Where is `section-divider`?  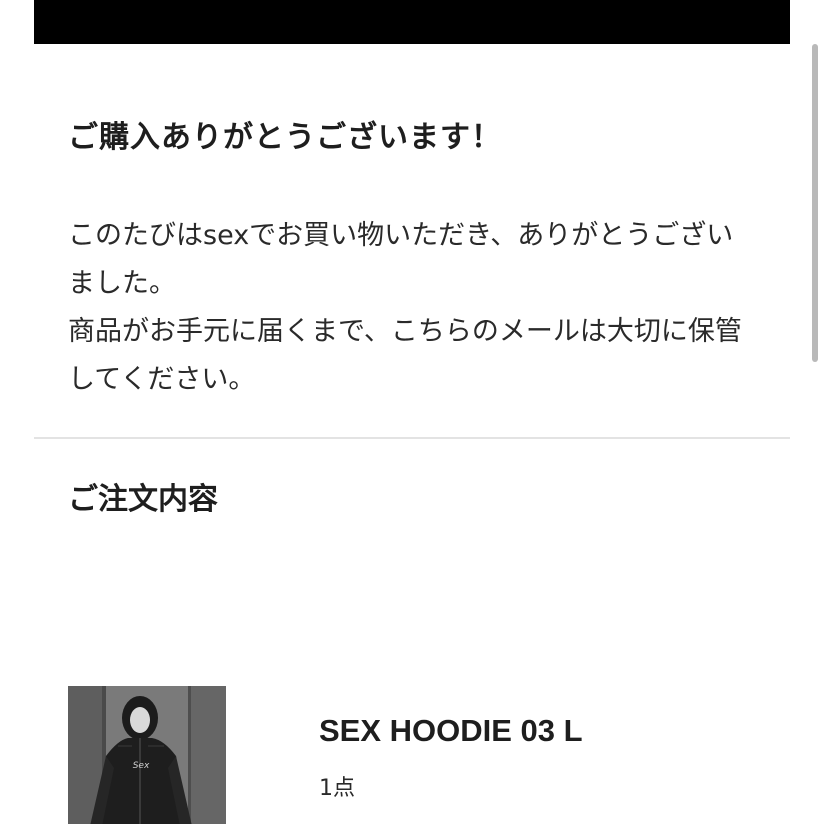
section-divider is located at coordinates (412, 438).